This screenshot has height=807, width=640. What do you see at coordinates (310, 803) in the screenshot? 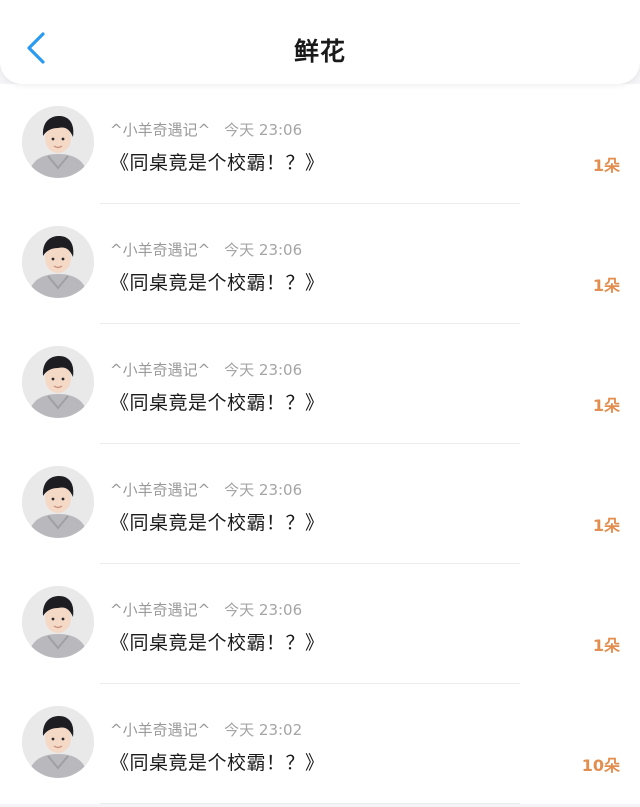
I see `divider` at bounding box center [310, 803].